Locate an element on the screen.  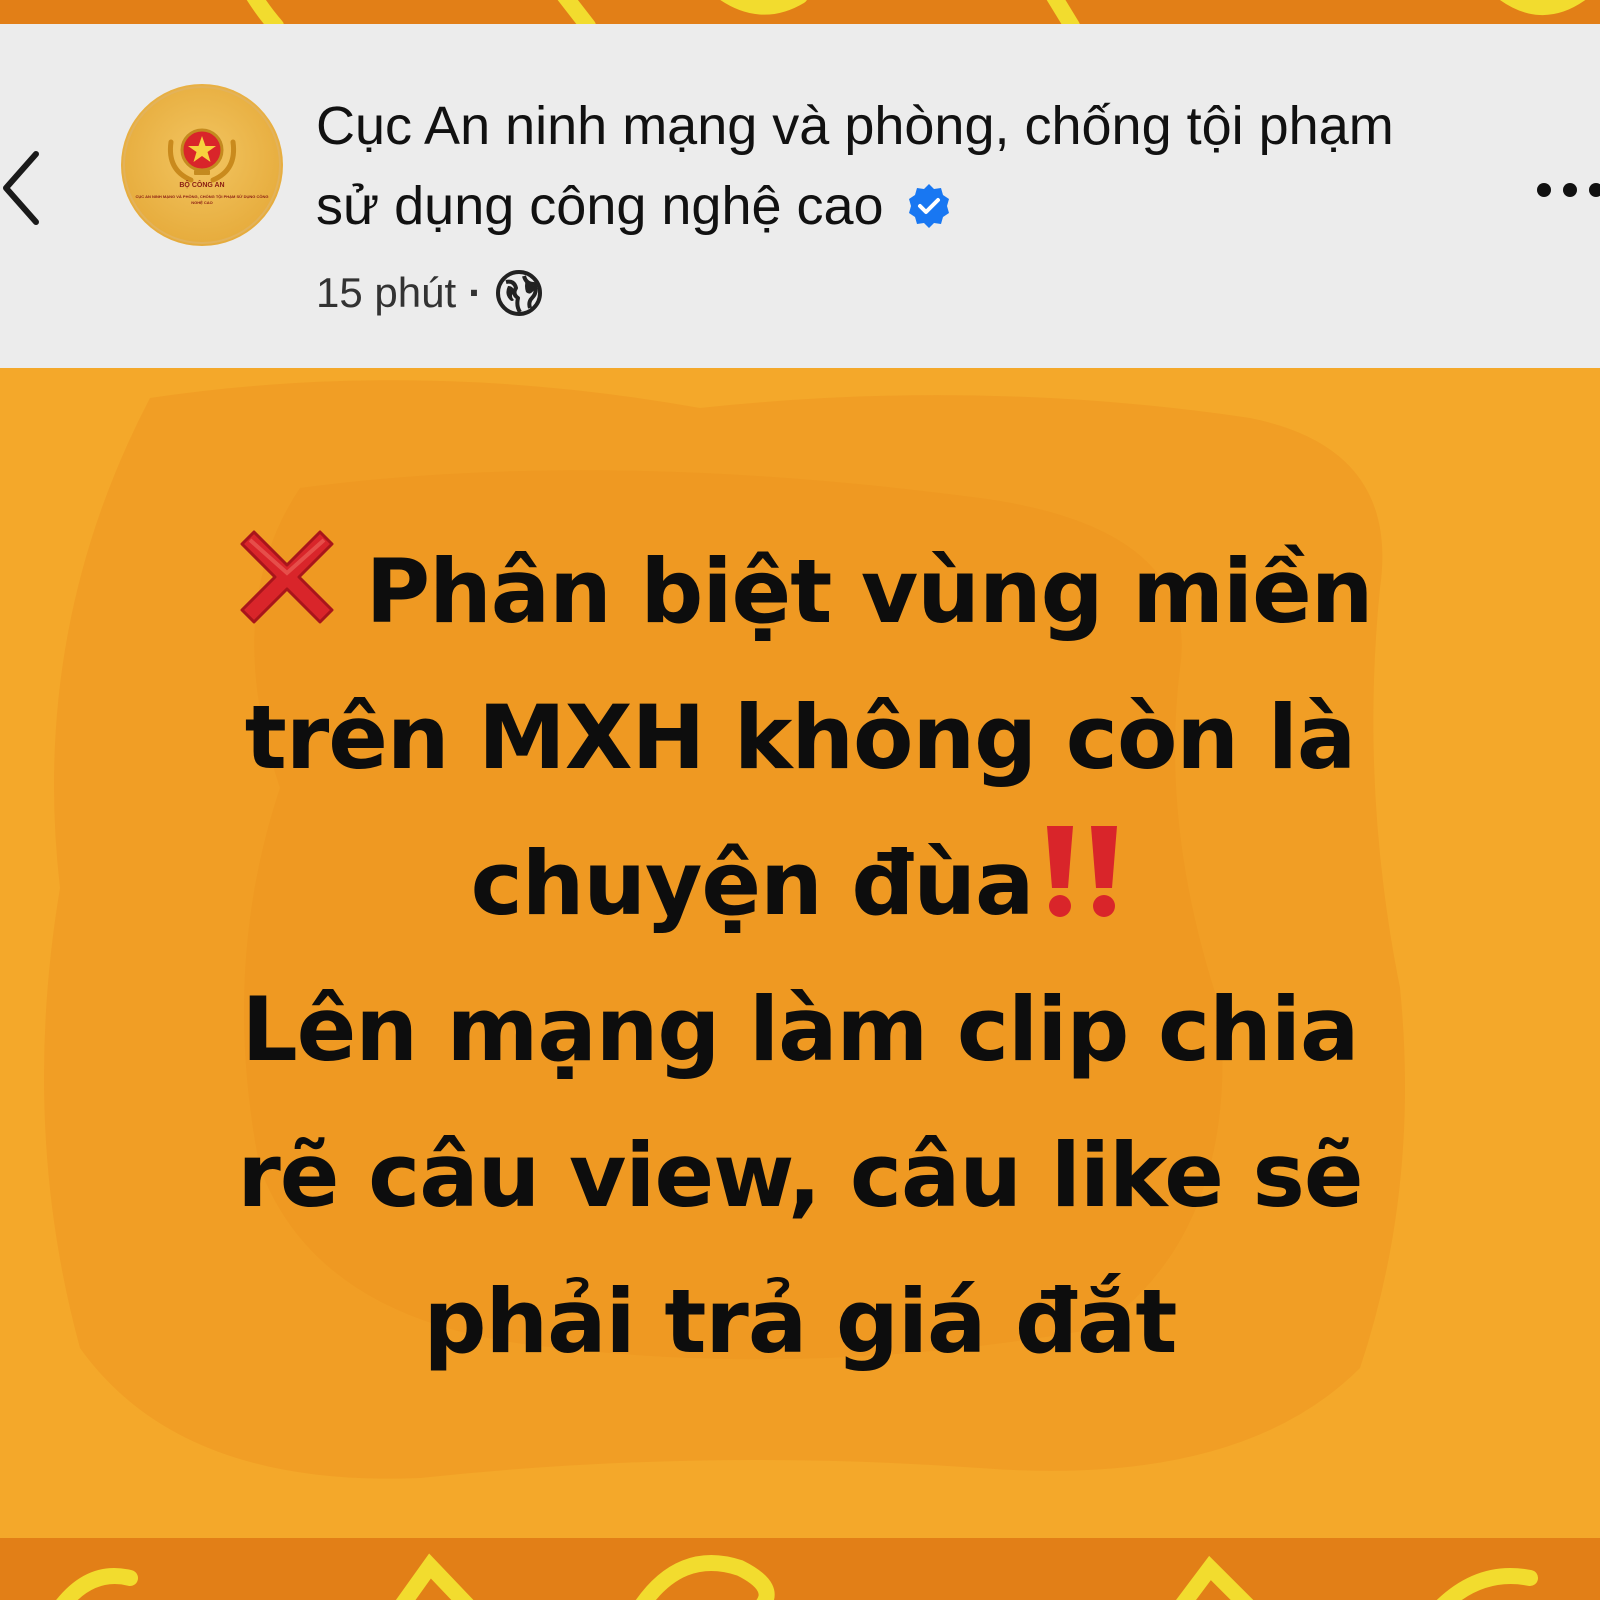
avatar-org-text: BỘ CÔNG AN is located at coordinates (202, 185).